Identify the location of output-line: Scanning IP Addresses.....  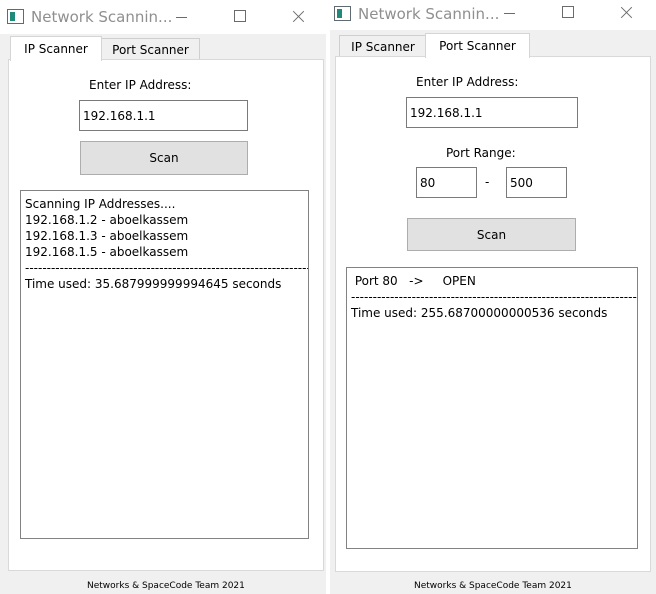
(100, 204).